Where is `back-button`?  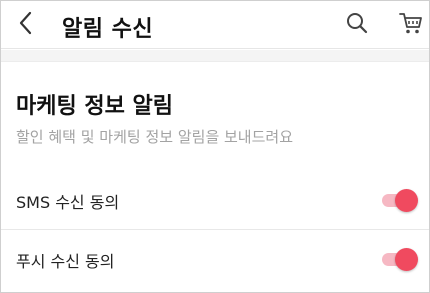
back-button is located at coordinates (26, 25).